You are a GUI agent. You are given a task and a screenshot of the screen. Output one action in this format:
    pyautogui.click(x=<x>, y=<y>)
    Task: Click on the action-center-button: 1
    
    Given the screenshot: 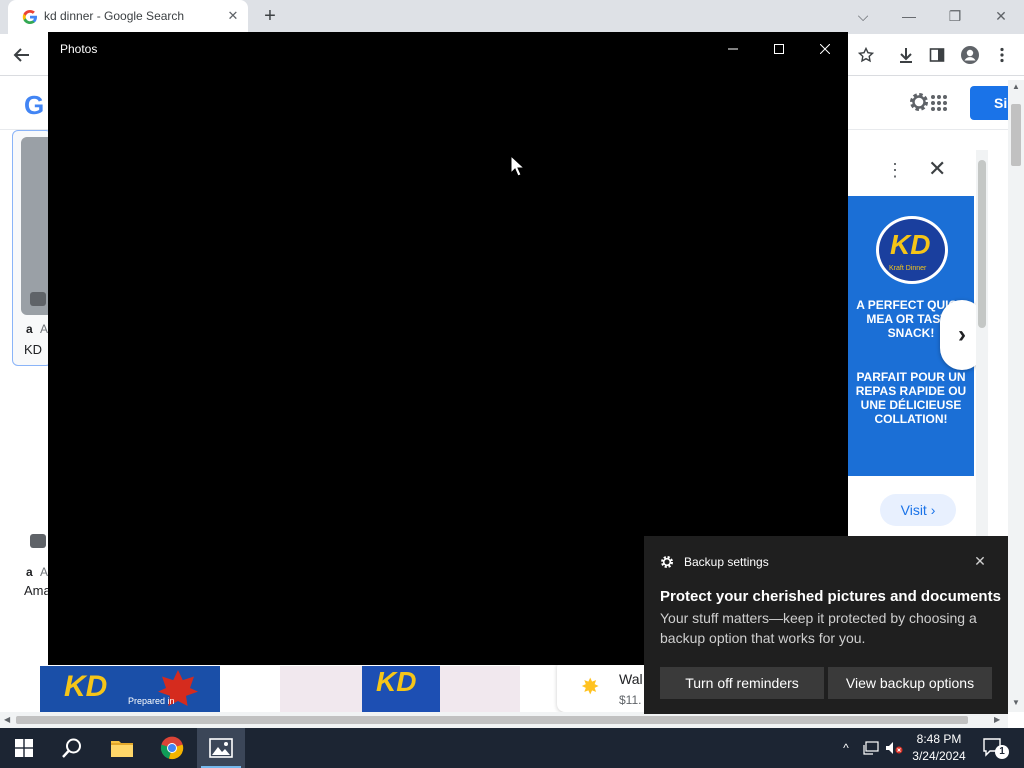 What is the action you would take?
    pyautogui.click(x=997, y=748)
    